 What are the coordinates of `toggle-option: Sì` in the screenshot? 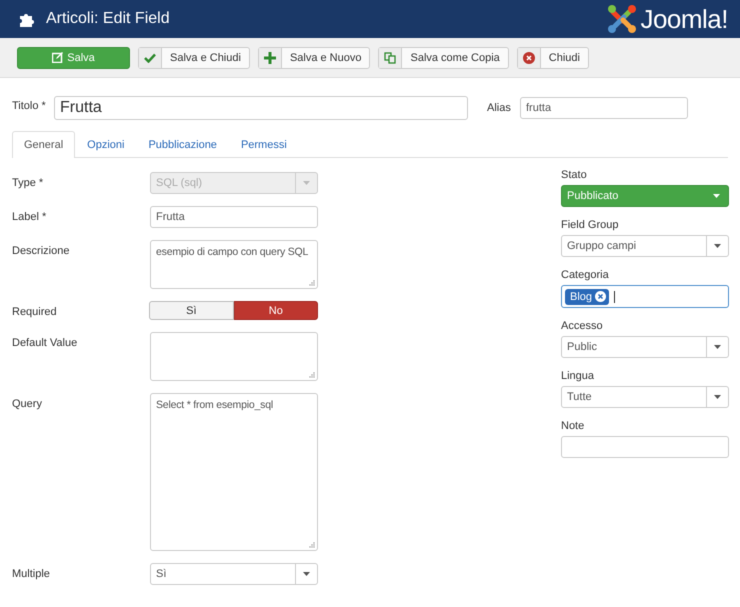 It's located at (191, 310).